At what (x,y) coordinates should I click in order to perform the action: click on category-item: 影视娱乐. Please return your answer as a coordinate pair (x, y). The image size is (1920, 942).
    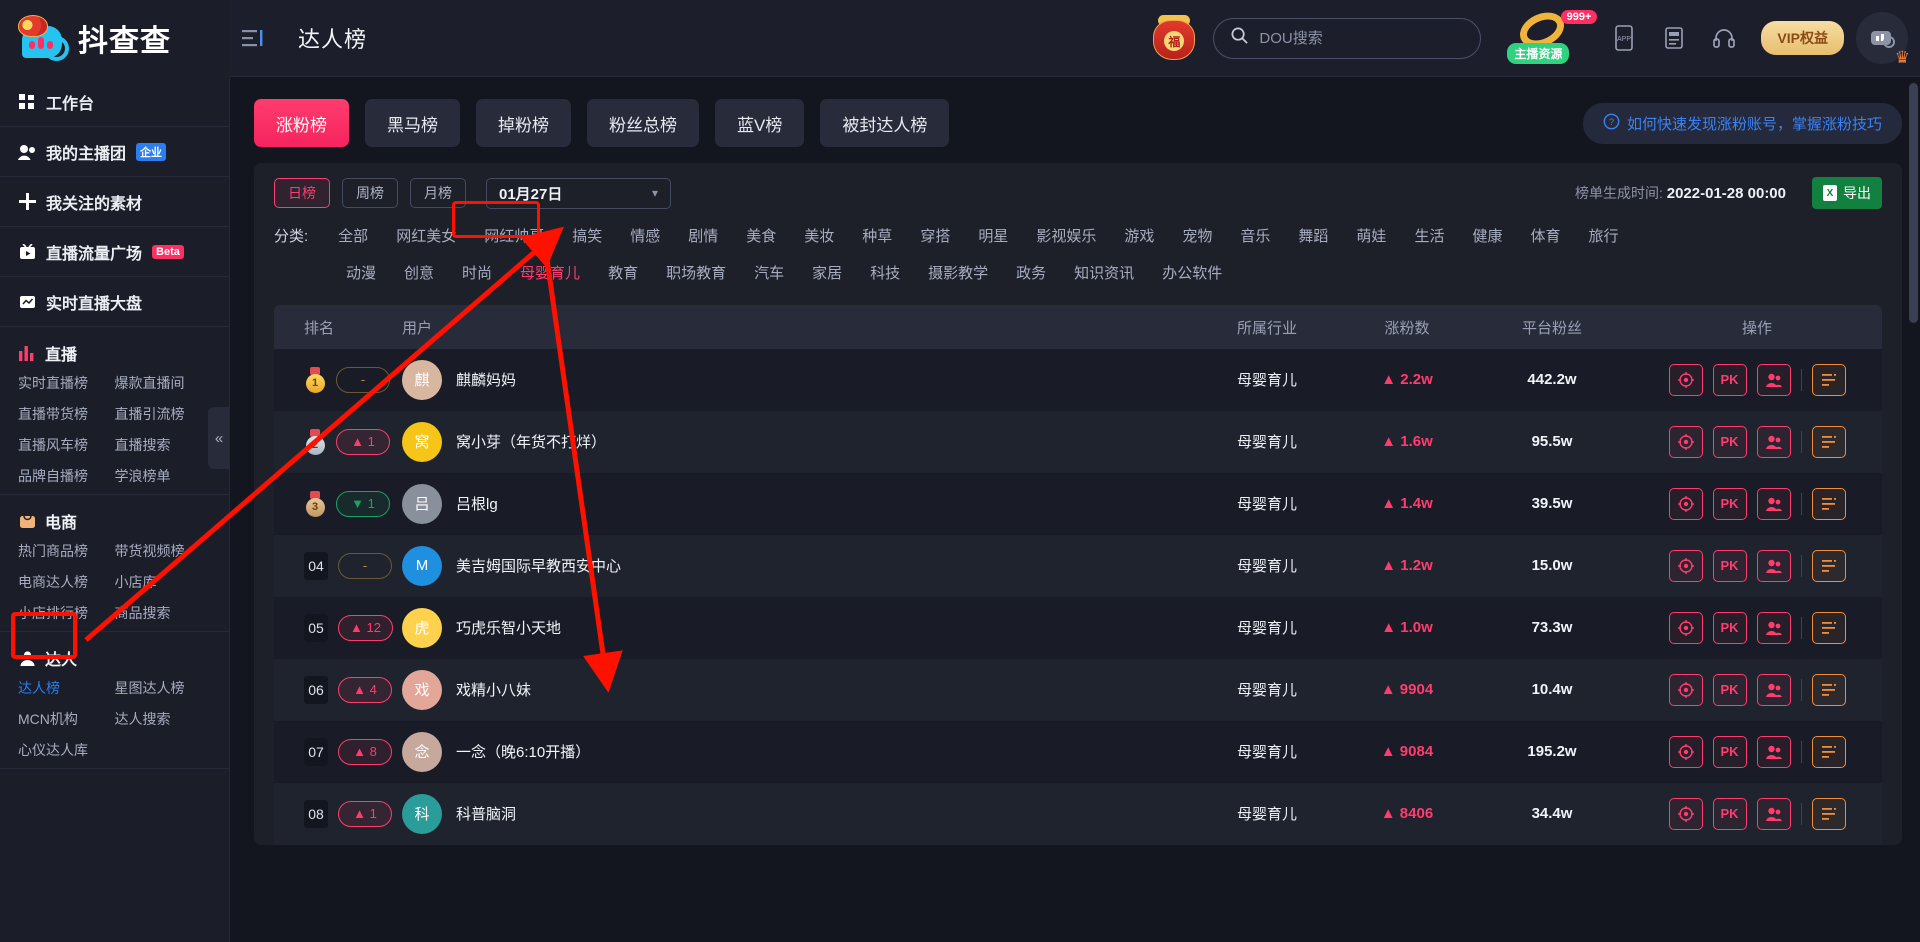
    Looking at the image, I should click on (1066, 235).